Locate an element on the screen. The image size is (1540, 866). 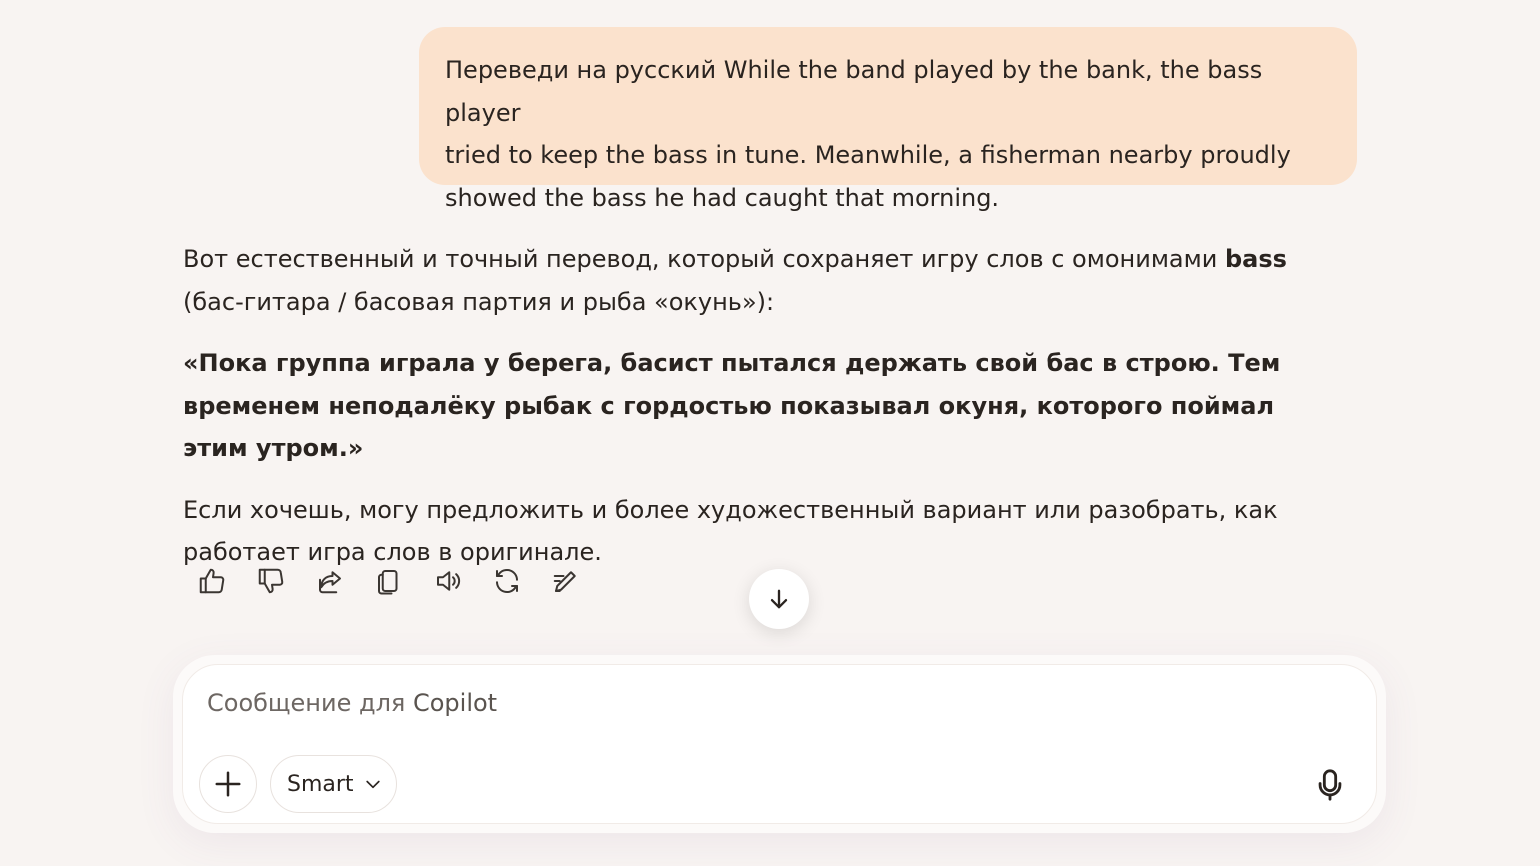
arrow-down-icon is located at coordinates (779, 599).